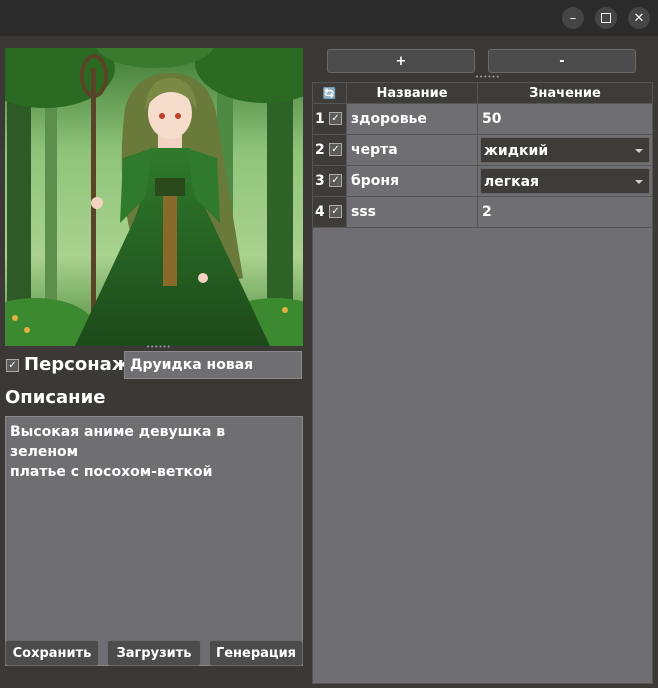  I want to click on horizontal-splitter-handle: ••••••, so click(487, 77).